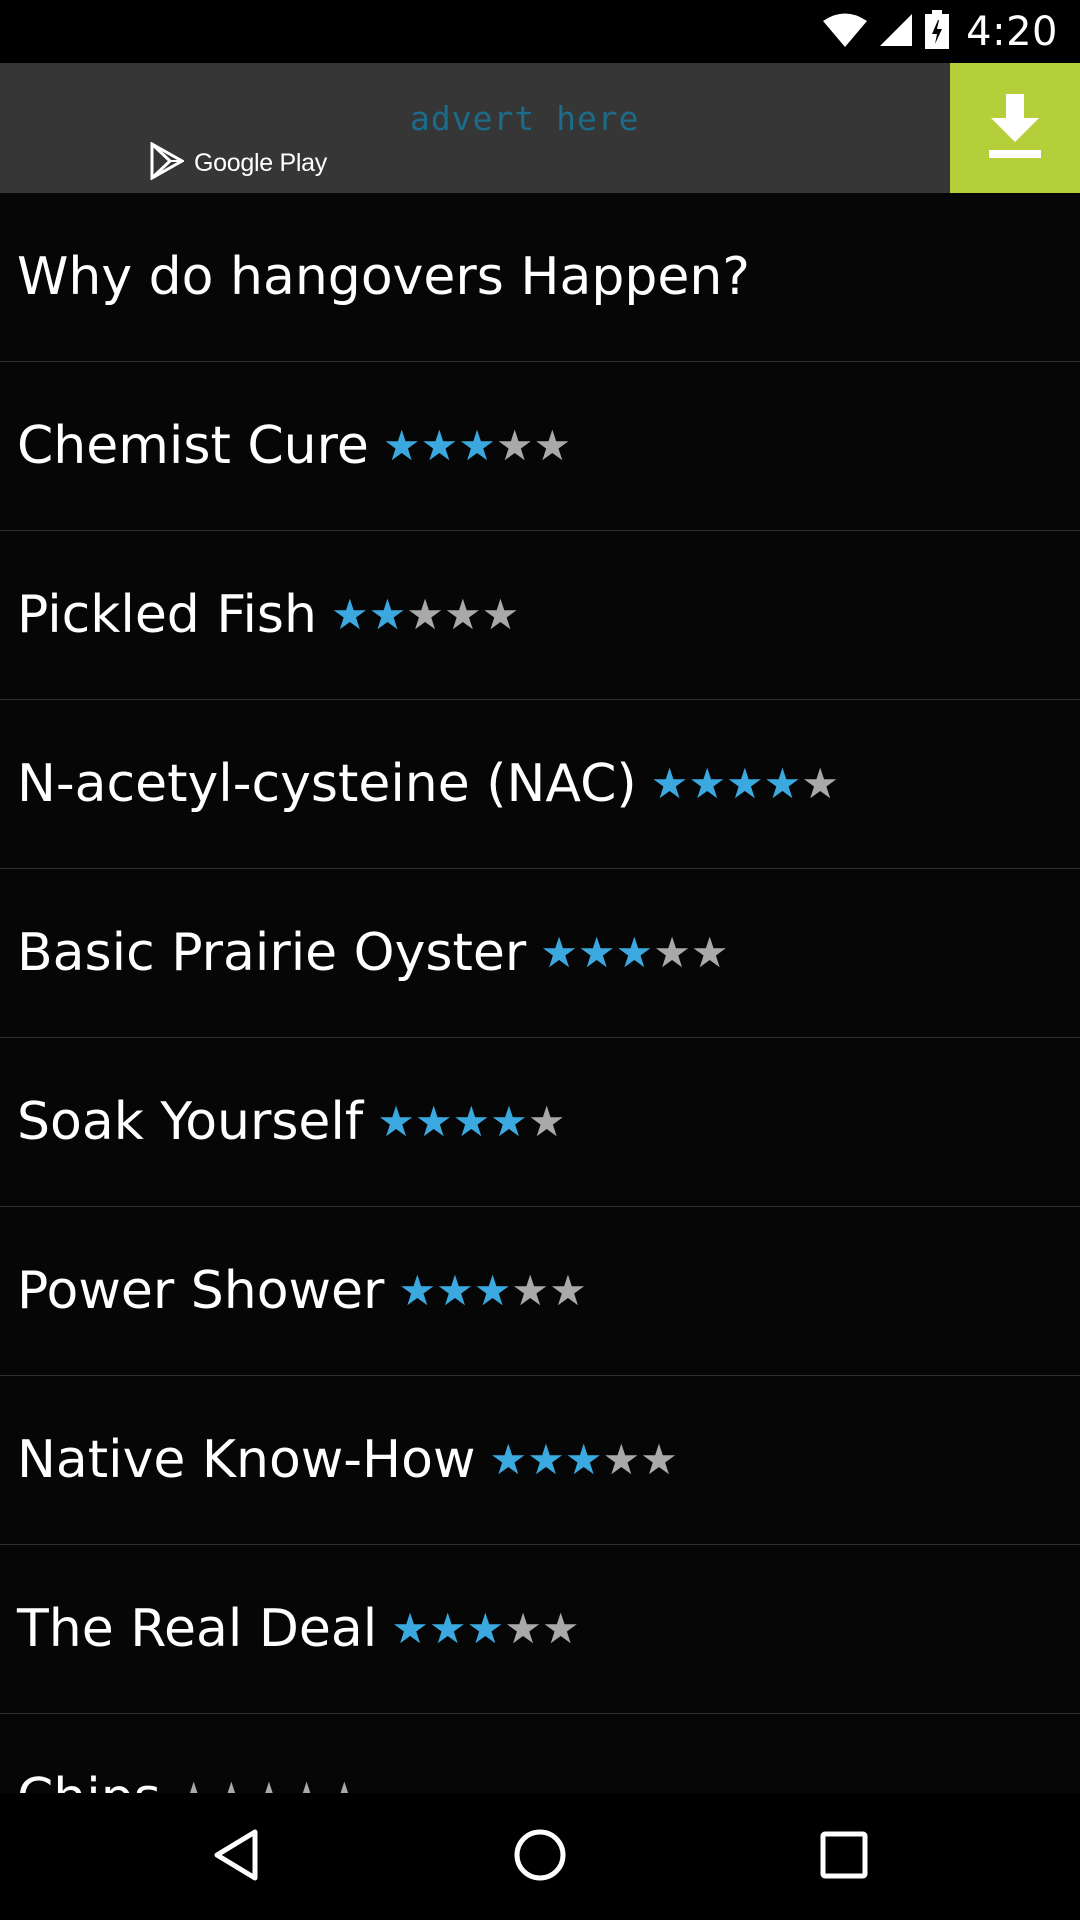 The width and height of the screenshot is (1080, 1920). Describe the element at coordinates (272, 953) in the screenshot. I see `item-title: Basic Prairie Oyster` at that location.